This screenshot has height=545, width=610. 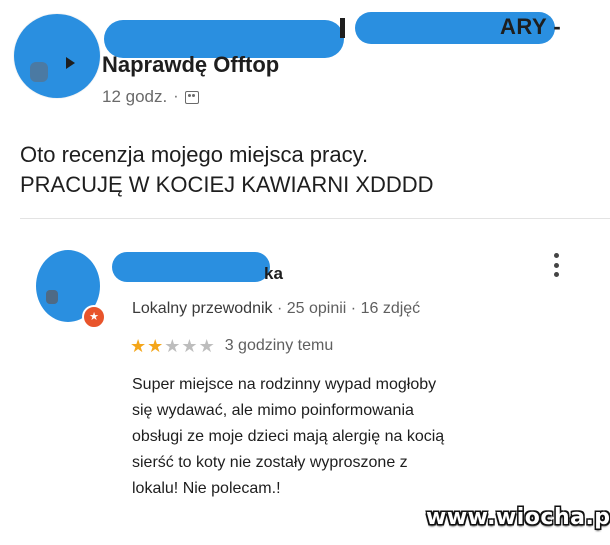 I want to click on more-vertical-icon, so click(x=556, y=265).